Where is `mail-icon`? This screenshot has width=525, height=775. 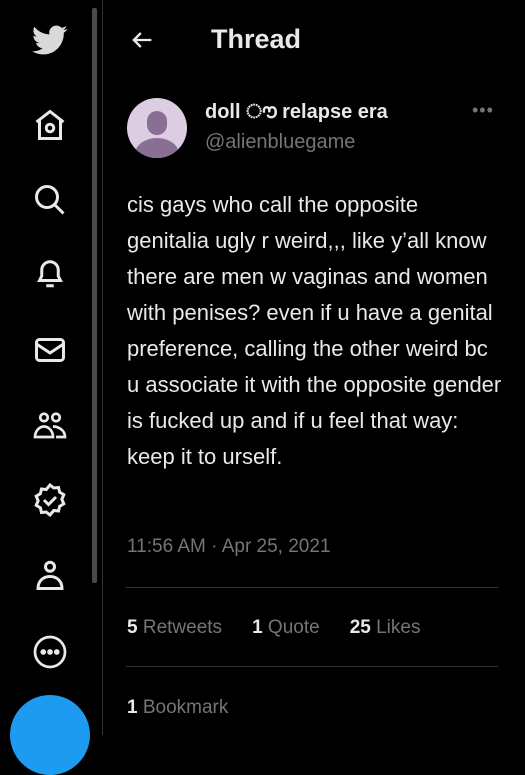
mail-icon is located at coordinates (50, 350).